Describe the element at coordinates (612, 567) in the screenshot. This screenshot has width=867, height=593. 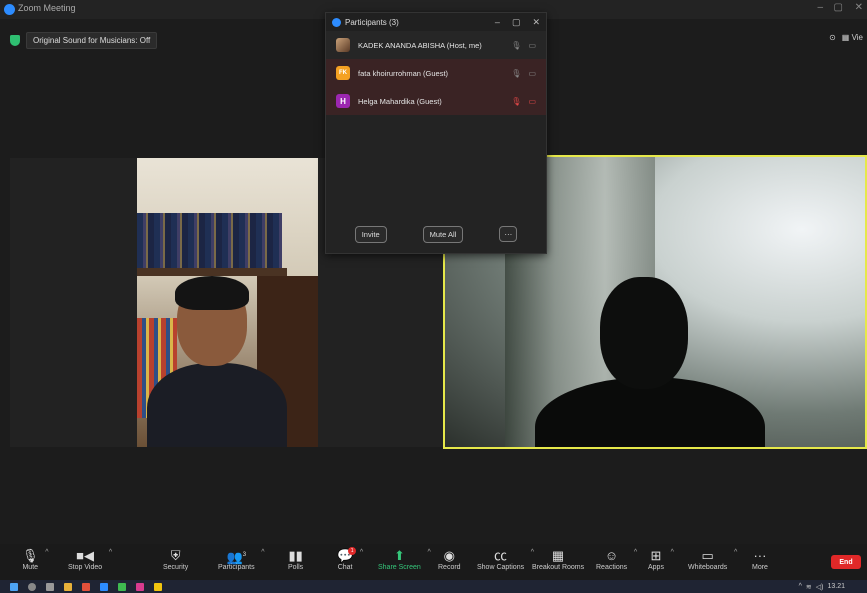
I see `reactions-label: Reactions` at that location.